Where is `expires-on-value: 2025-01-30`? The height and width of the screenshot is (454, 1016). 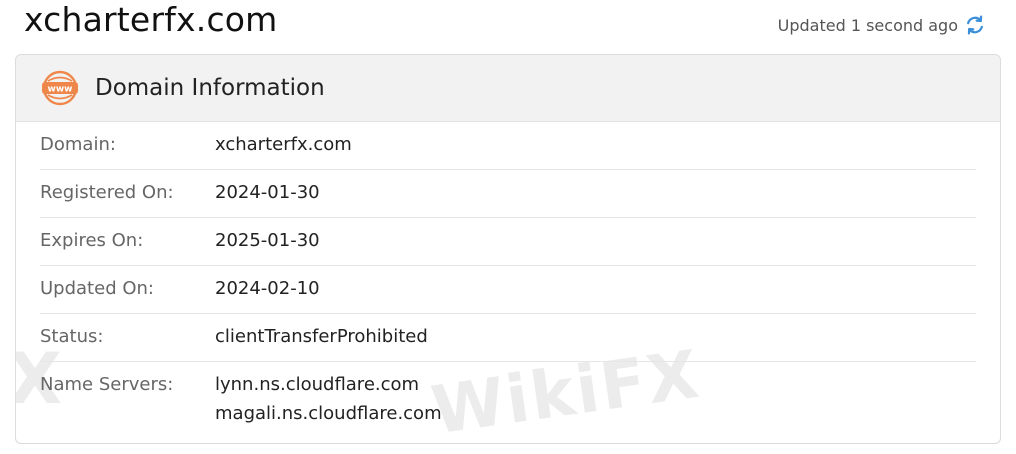 expires-on-value: 2025-01-30 is located at coordinates (267, 240).